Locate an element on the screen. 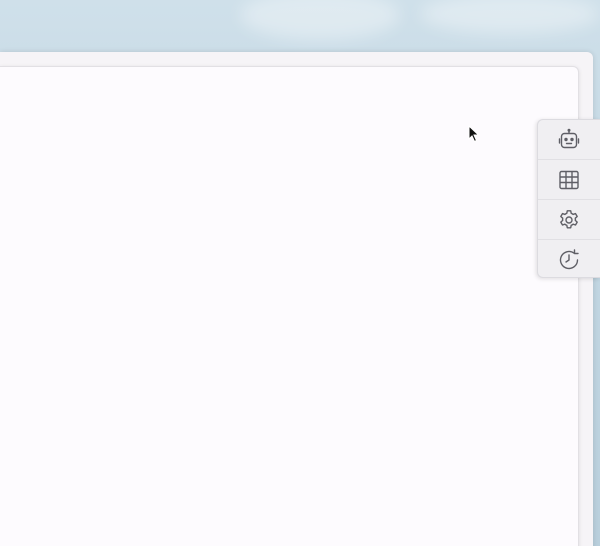 The width and height of the screenshot is (600, 546). robot-icon is located at coordinates (569, 138).